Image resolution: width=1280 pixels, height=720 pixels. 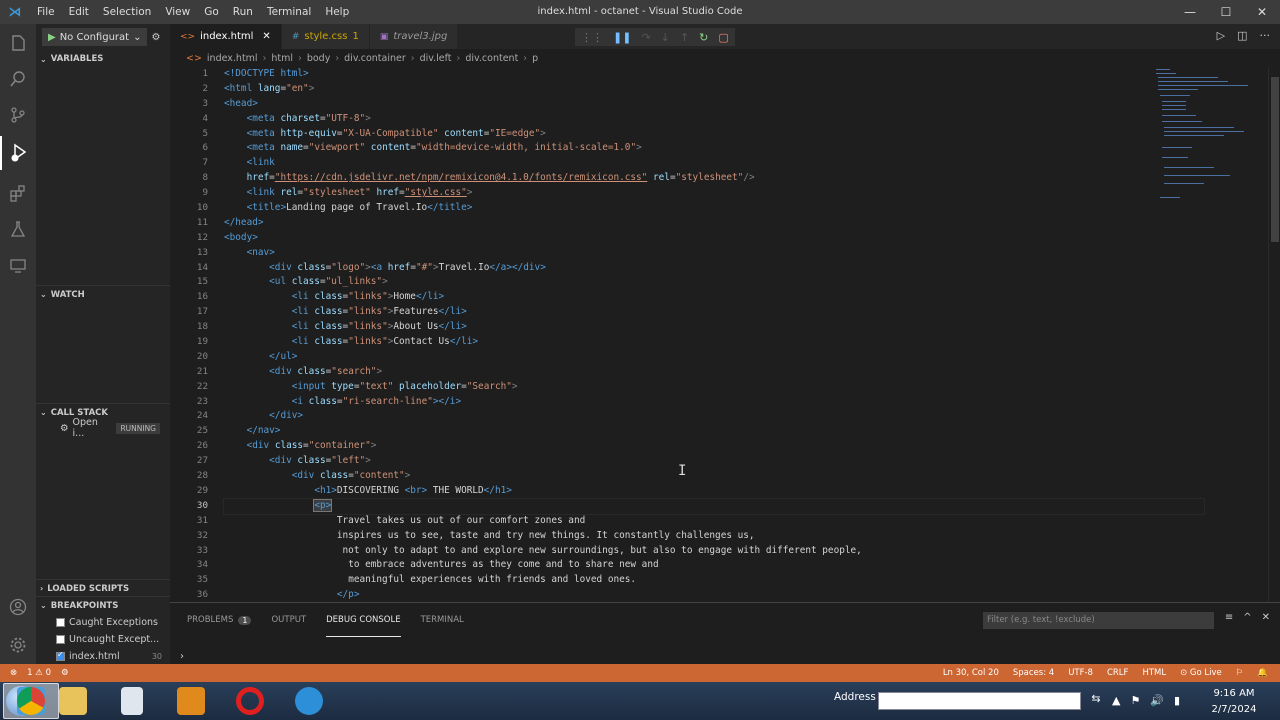 What do you see at coordinates (18, 153) in the screenshot?
I see `run-debug-icon` at bounding box center [18, 153].